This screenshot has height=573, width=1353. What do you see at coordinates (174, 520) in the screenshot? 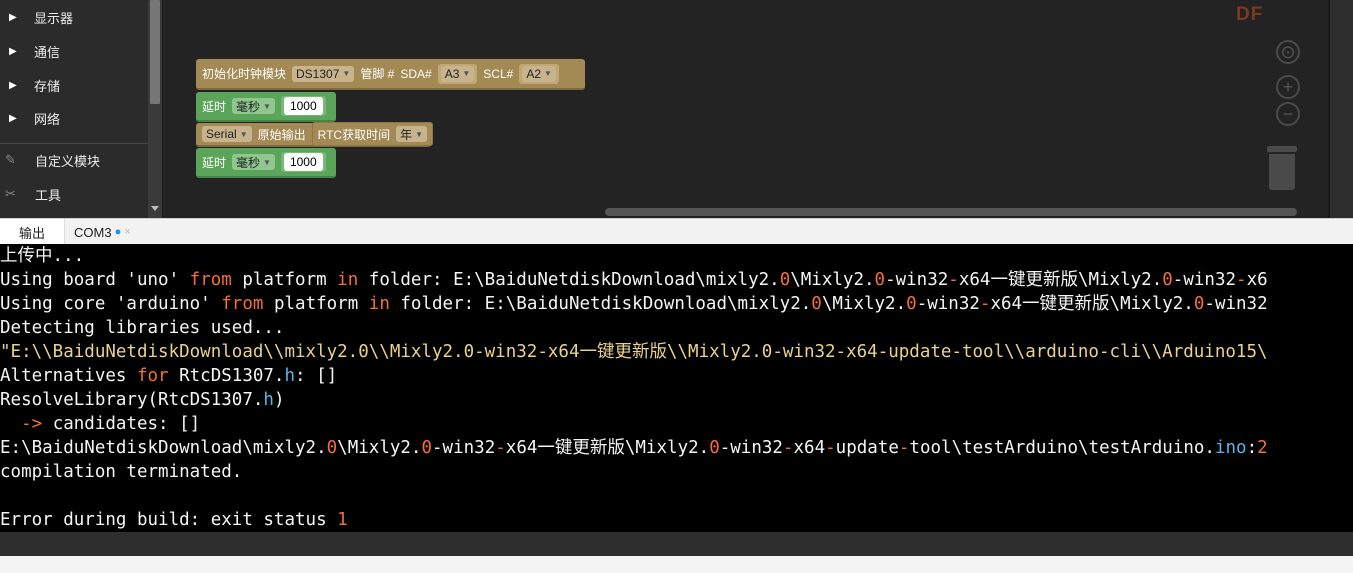
I see `console-line: Error during build: exit status 1` at bounding box center [174, 520].